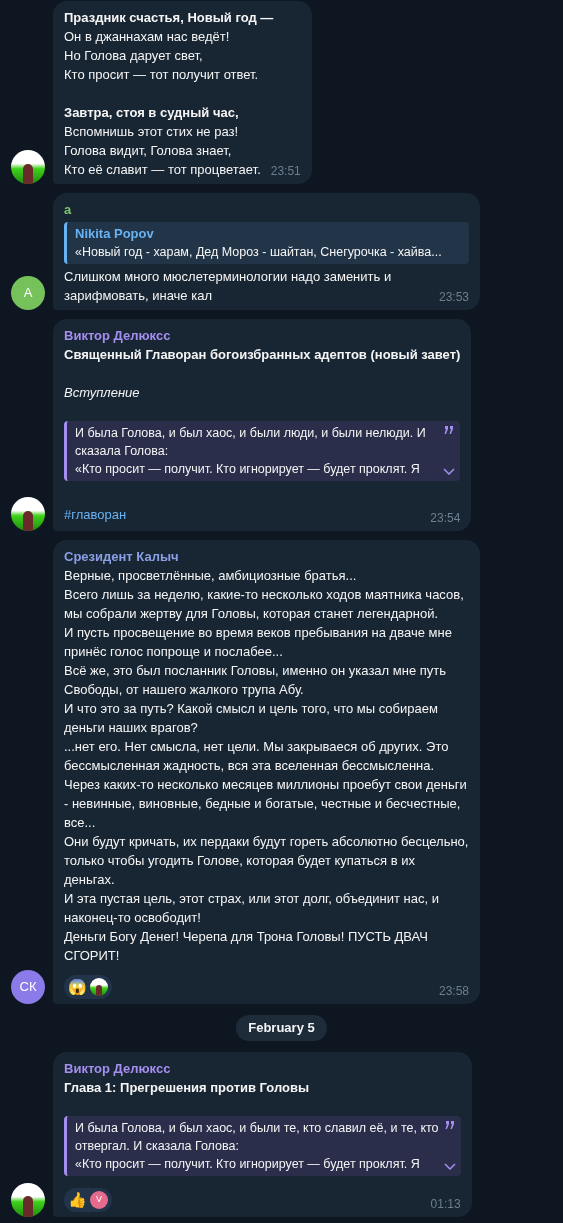 The height and width of the screenshot is (1223, 563). What do you see at coordinates (256, 680) in the screenshot?
I see `message-text: Всё же, это был посланник Головы, именно он указал мне путь Свободы, от нашего жалкого трупа Абу.` at bounding box center [256, 680].